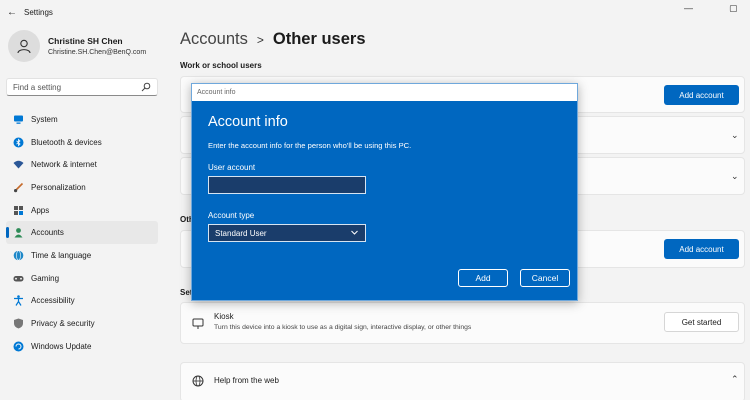 The image size is (750, 400). What do you see at coordinates (146, 88) in the screenshot?
I see `search-icon` at bounding box center [146, 88].